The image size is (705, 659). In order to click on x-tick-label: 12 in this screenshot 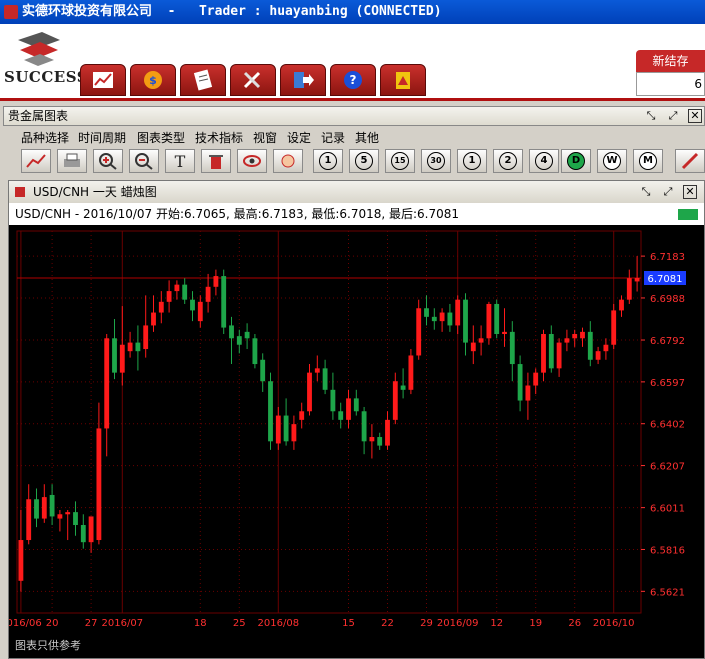, I will do `click(496, 623)`.